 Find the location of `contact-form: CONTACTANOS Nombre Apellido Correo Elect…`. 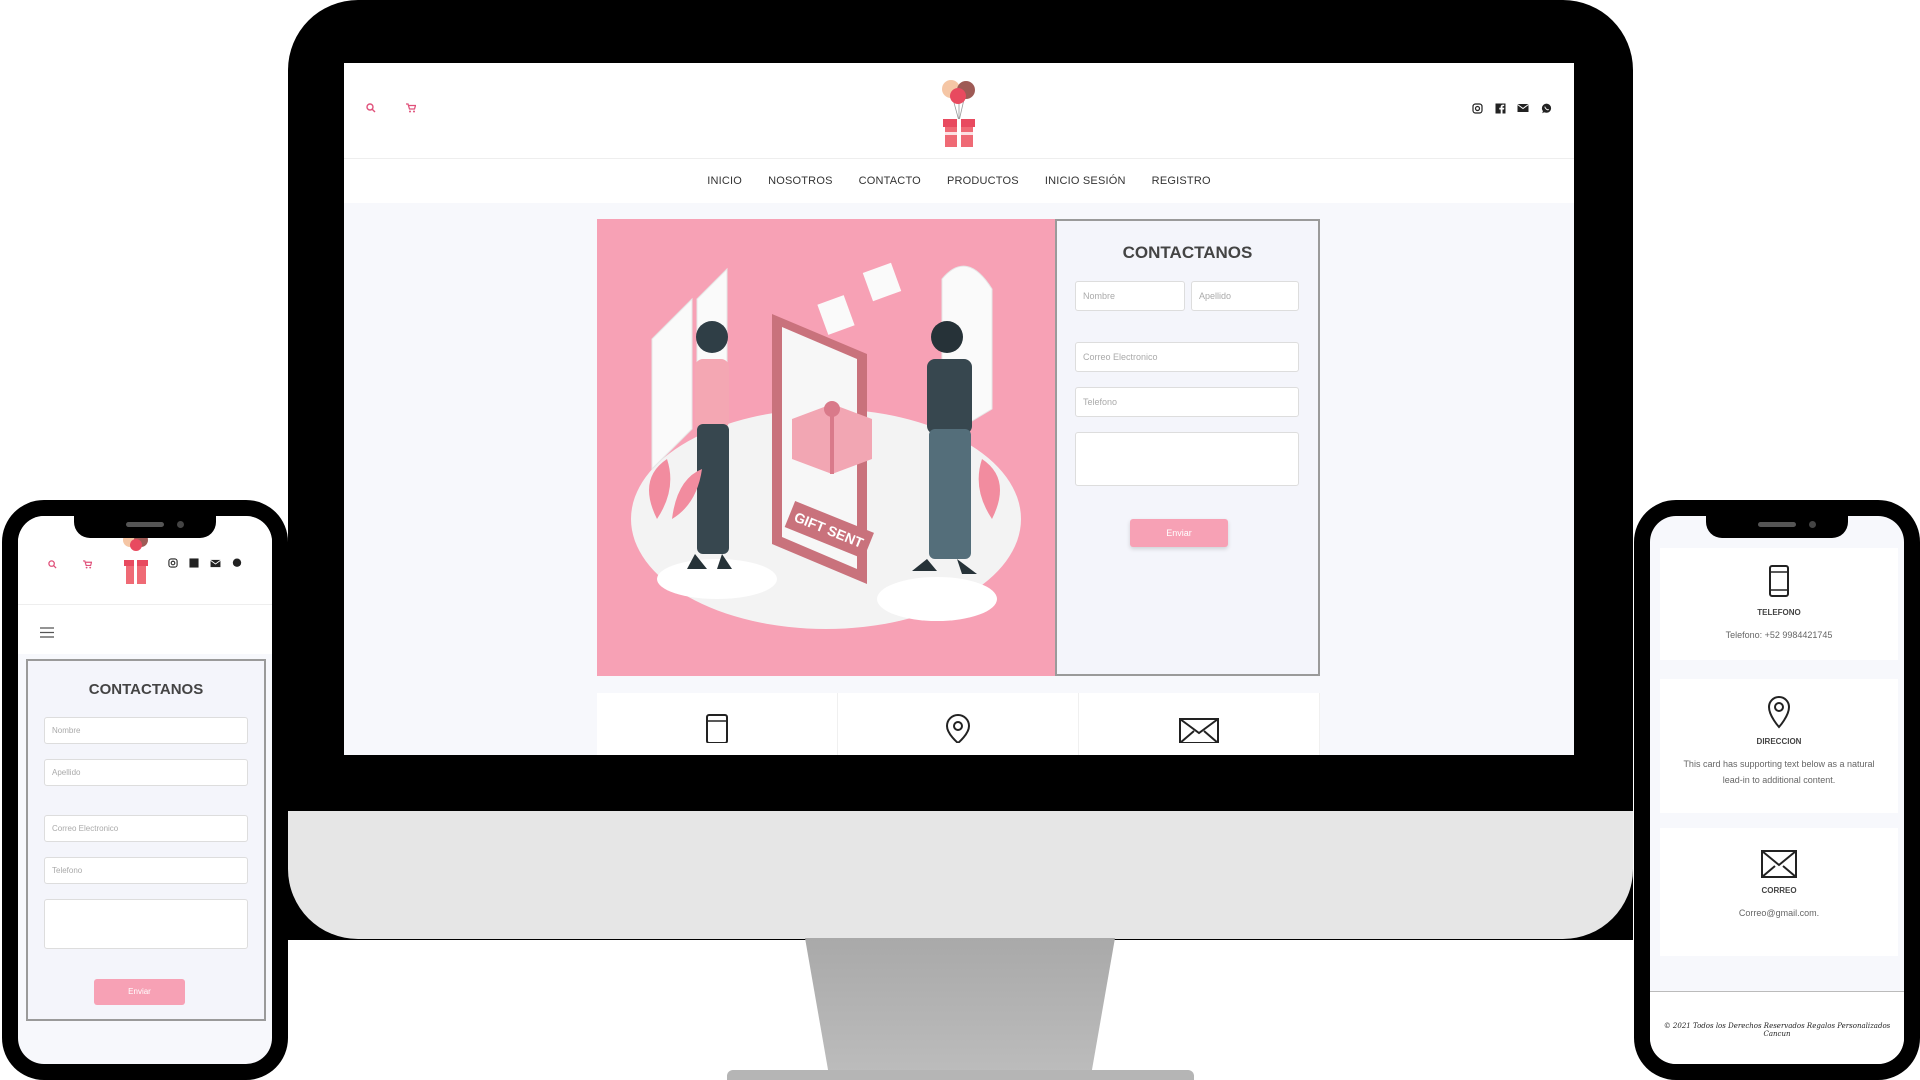

contact-form: CONTACTANOS Nombre Apellido Correo Elect… is located at coordinates (1187, 447).